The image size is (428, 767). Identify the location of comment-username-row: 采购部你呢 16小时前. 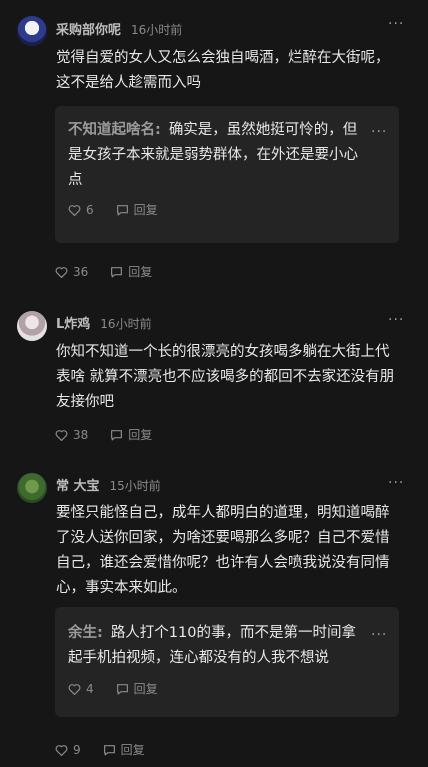
(119, 28).